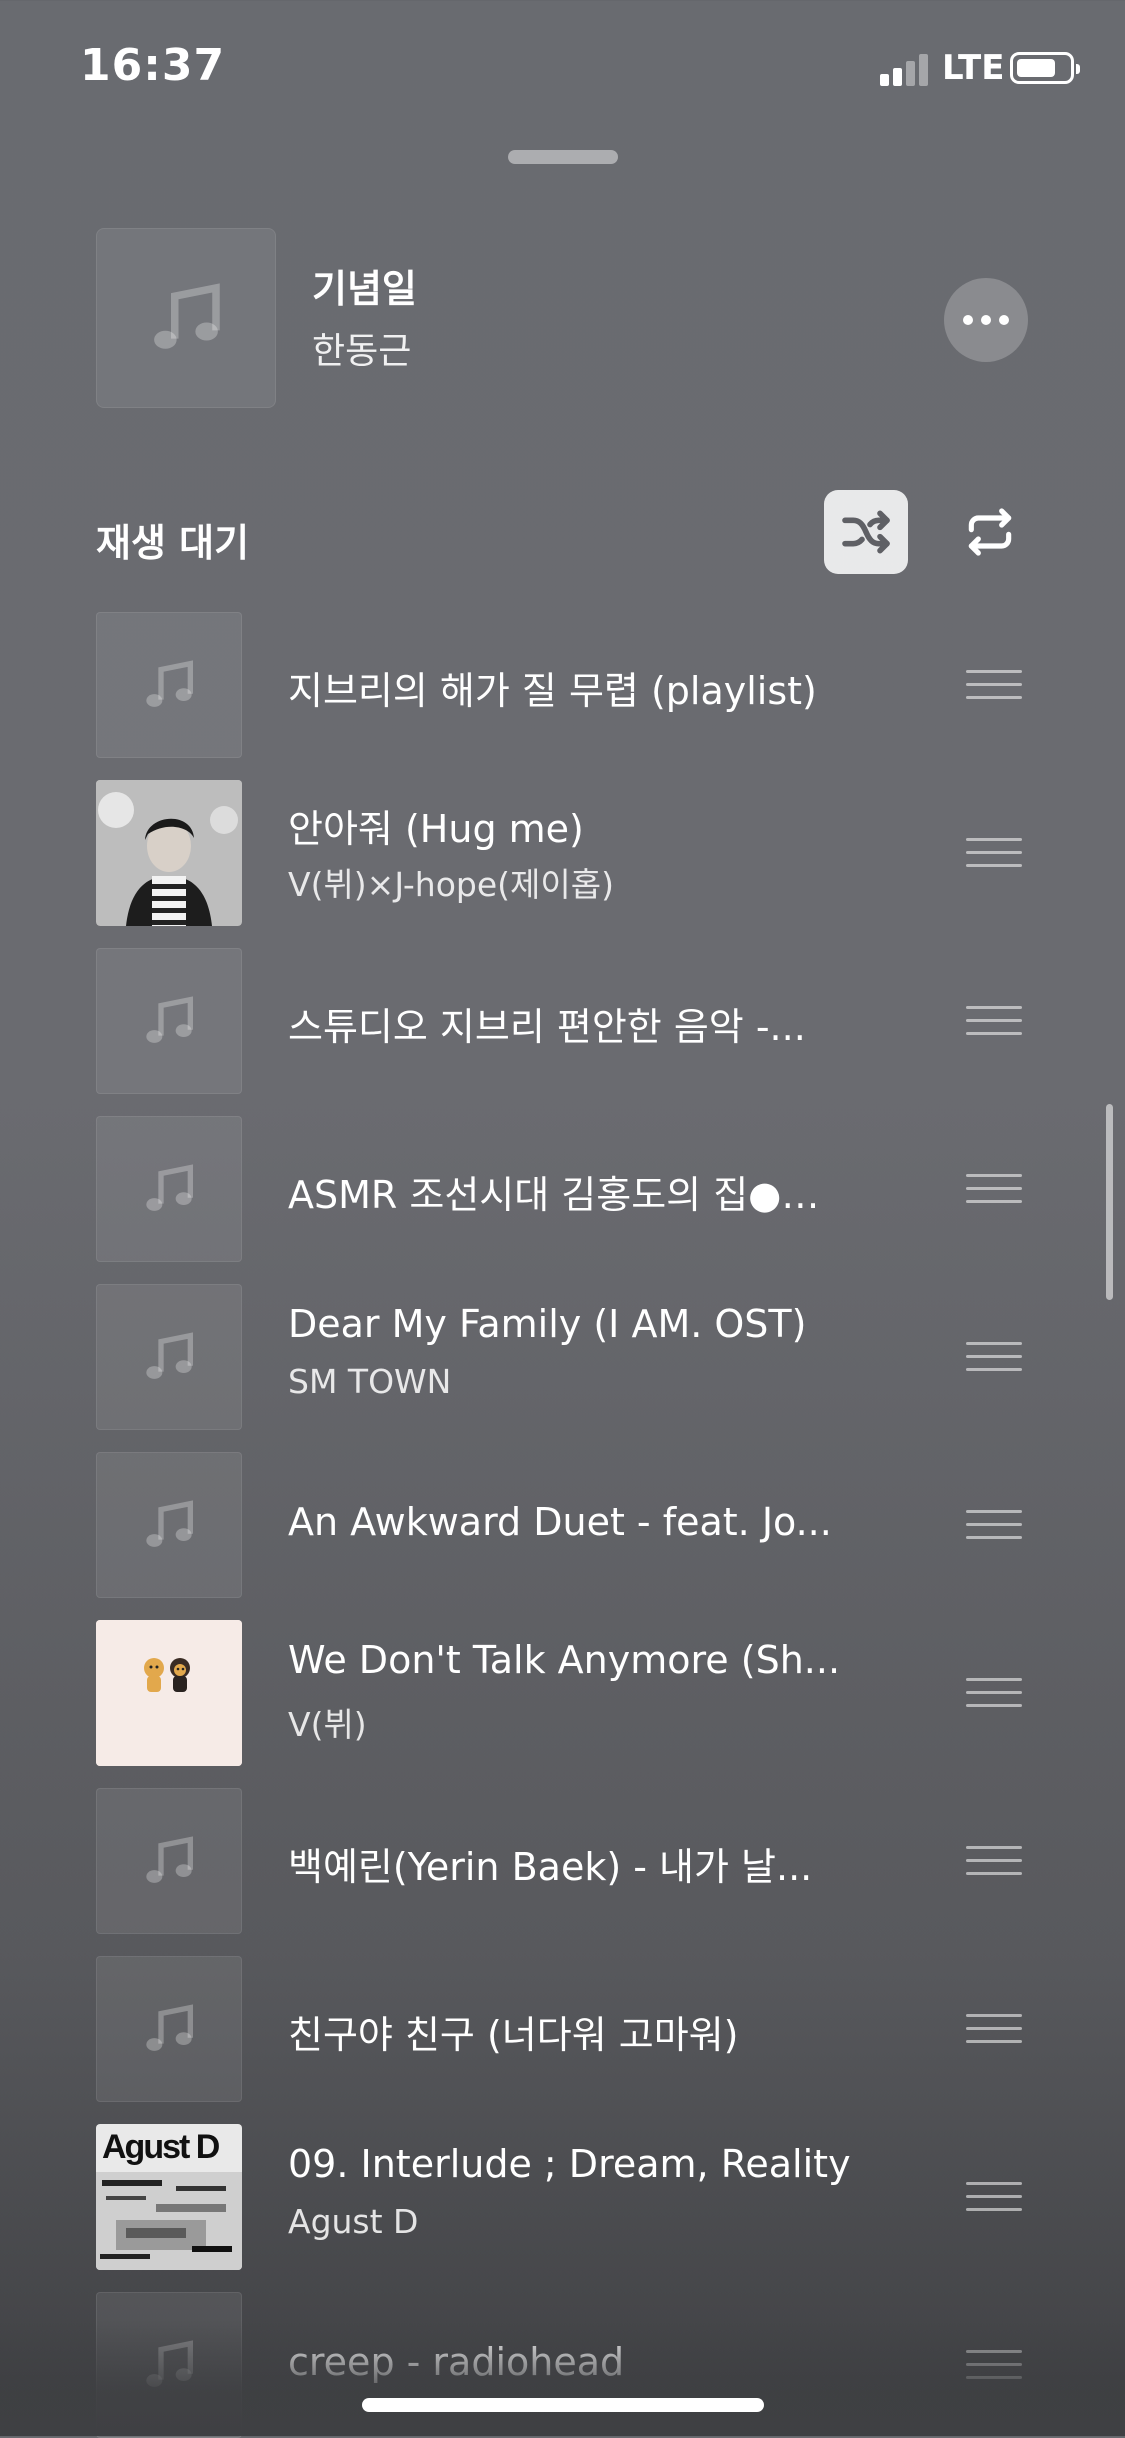 Image resolution: width=1125 pixels, height=2438 pixels. I want to click on more-options-button, so click(986, 320).